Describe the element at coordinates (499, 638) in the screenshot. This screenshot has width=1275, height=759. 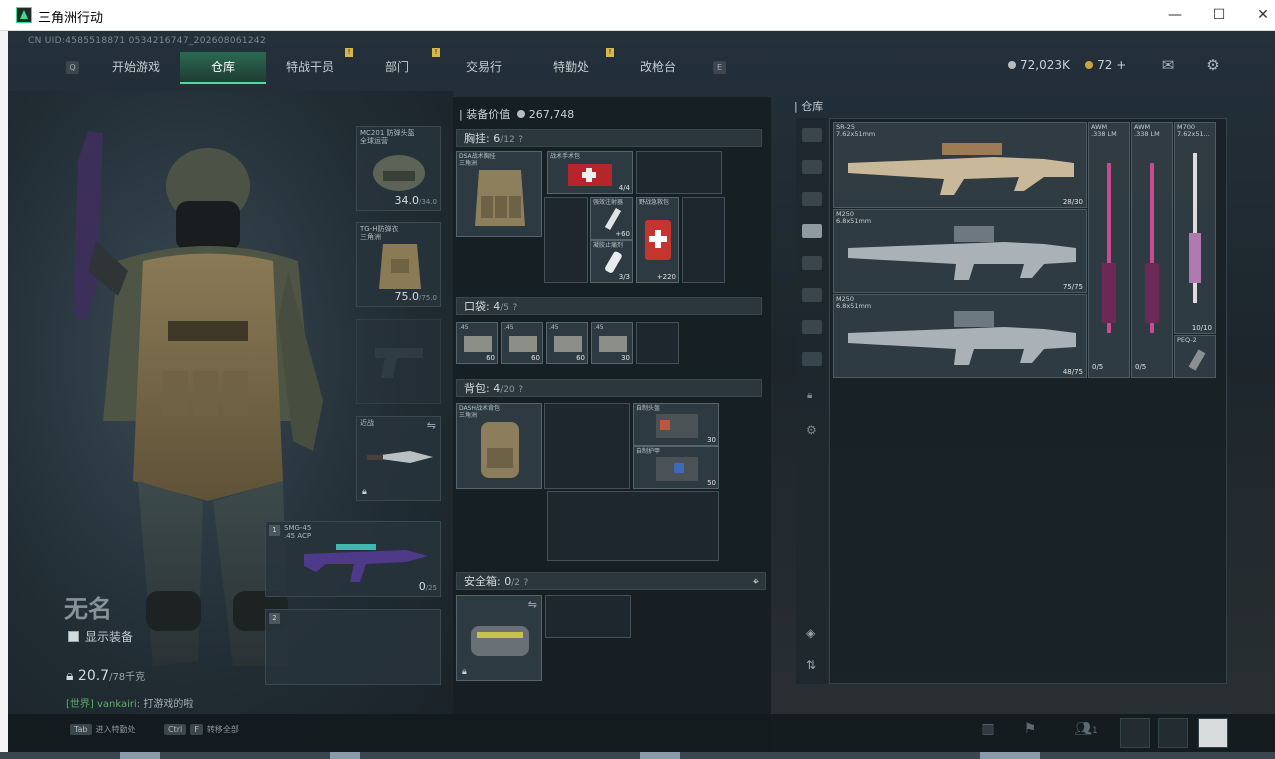
I see `safebox-slot: ⇋ 🔒︎` at that location.